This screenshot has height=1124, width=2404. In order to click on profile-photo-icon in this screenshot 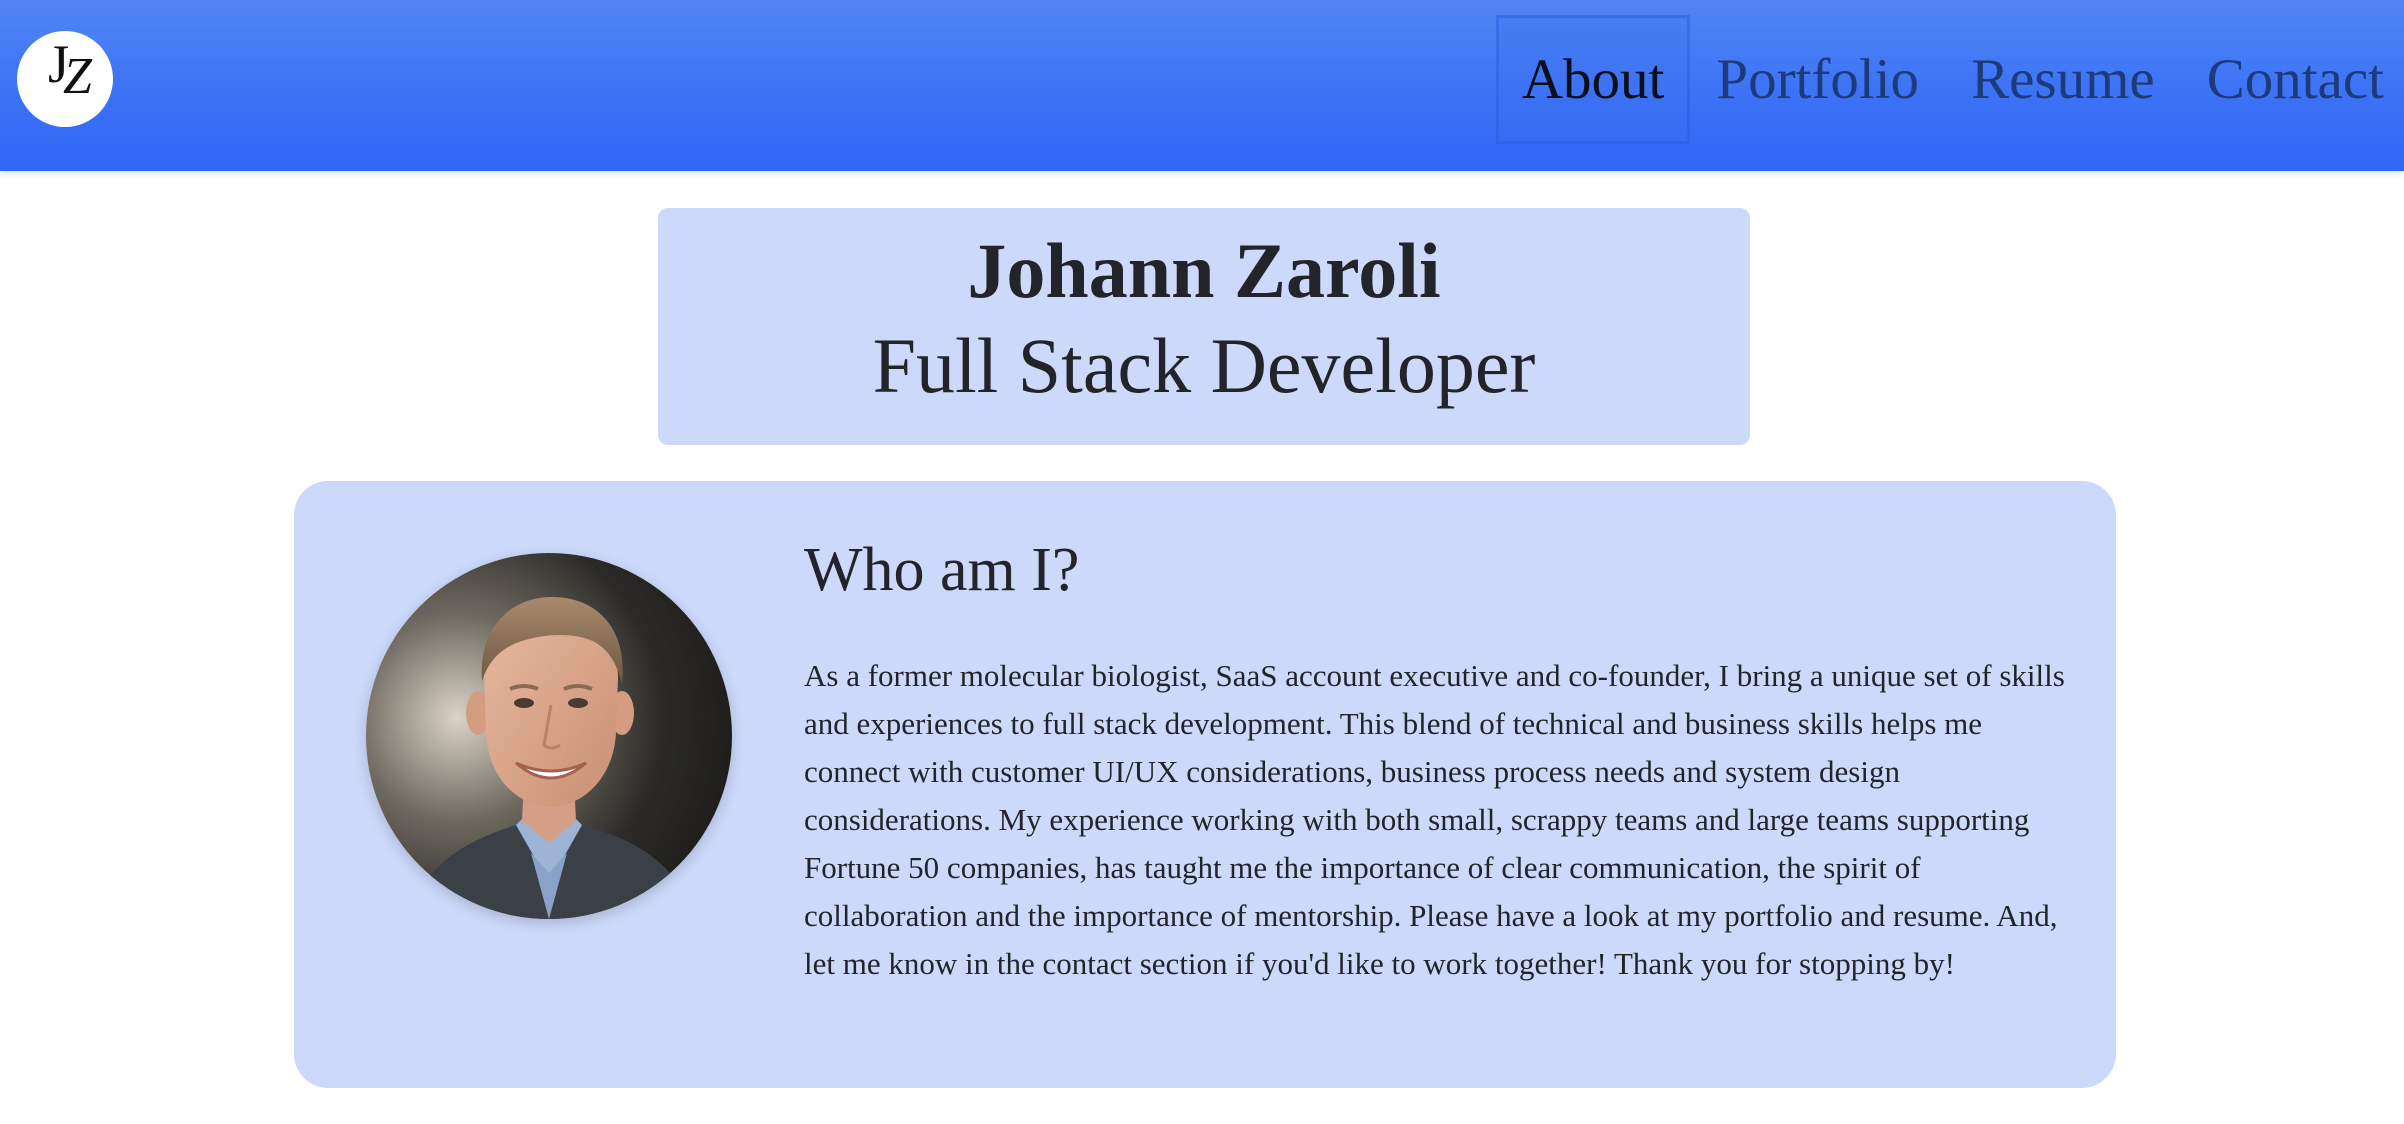, I will do `click(549, 736)`.